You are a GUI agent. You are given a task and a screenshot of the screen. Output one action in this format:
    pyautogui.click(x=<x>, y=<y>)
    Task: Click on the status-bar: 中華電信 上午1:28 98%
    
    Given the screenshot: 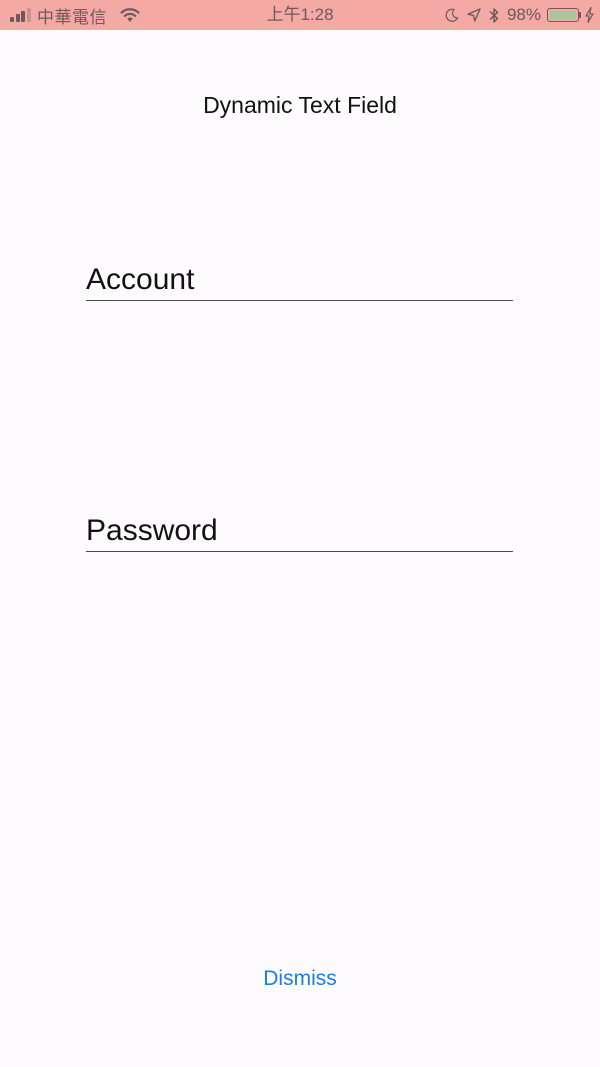 What is the action you would take?
    pyautogui.click(x=300, y=15)
    